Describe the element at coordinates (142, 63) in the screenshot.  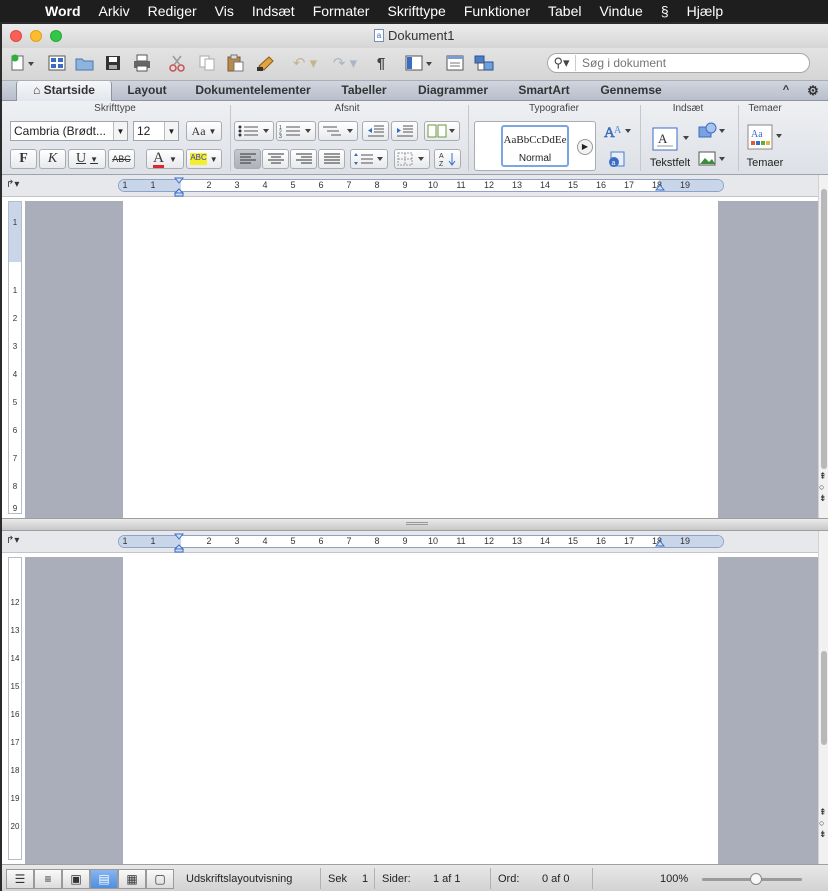
I see `print-icon` at that location.